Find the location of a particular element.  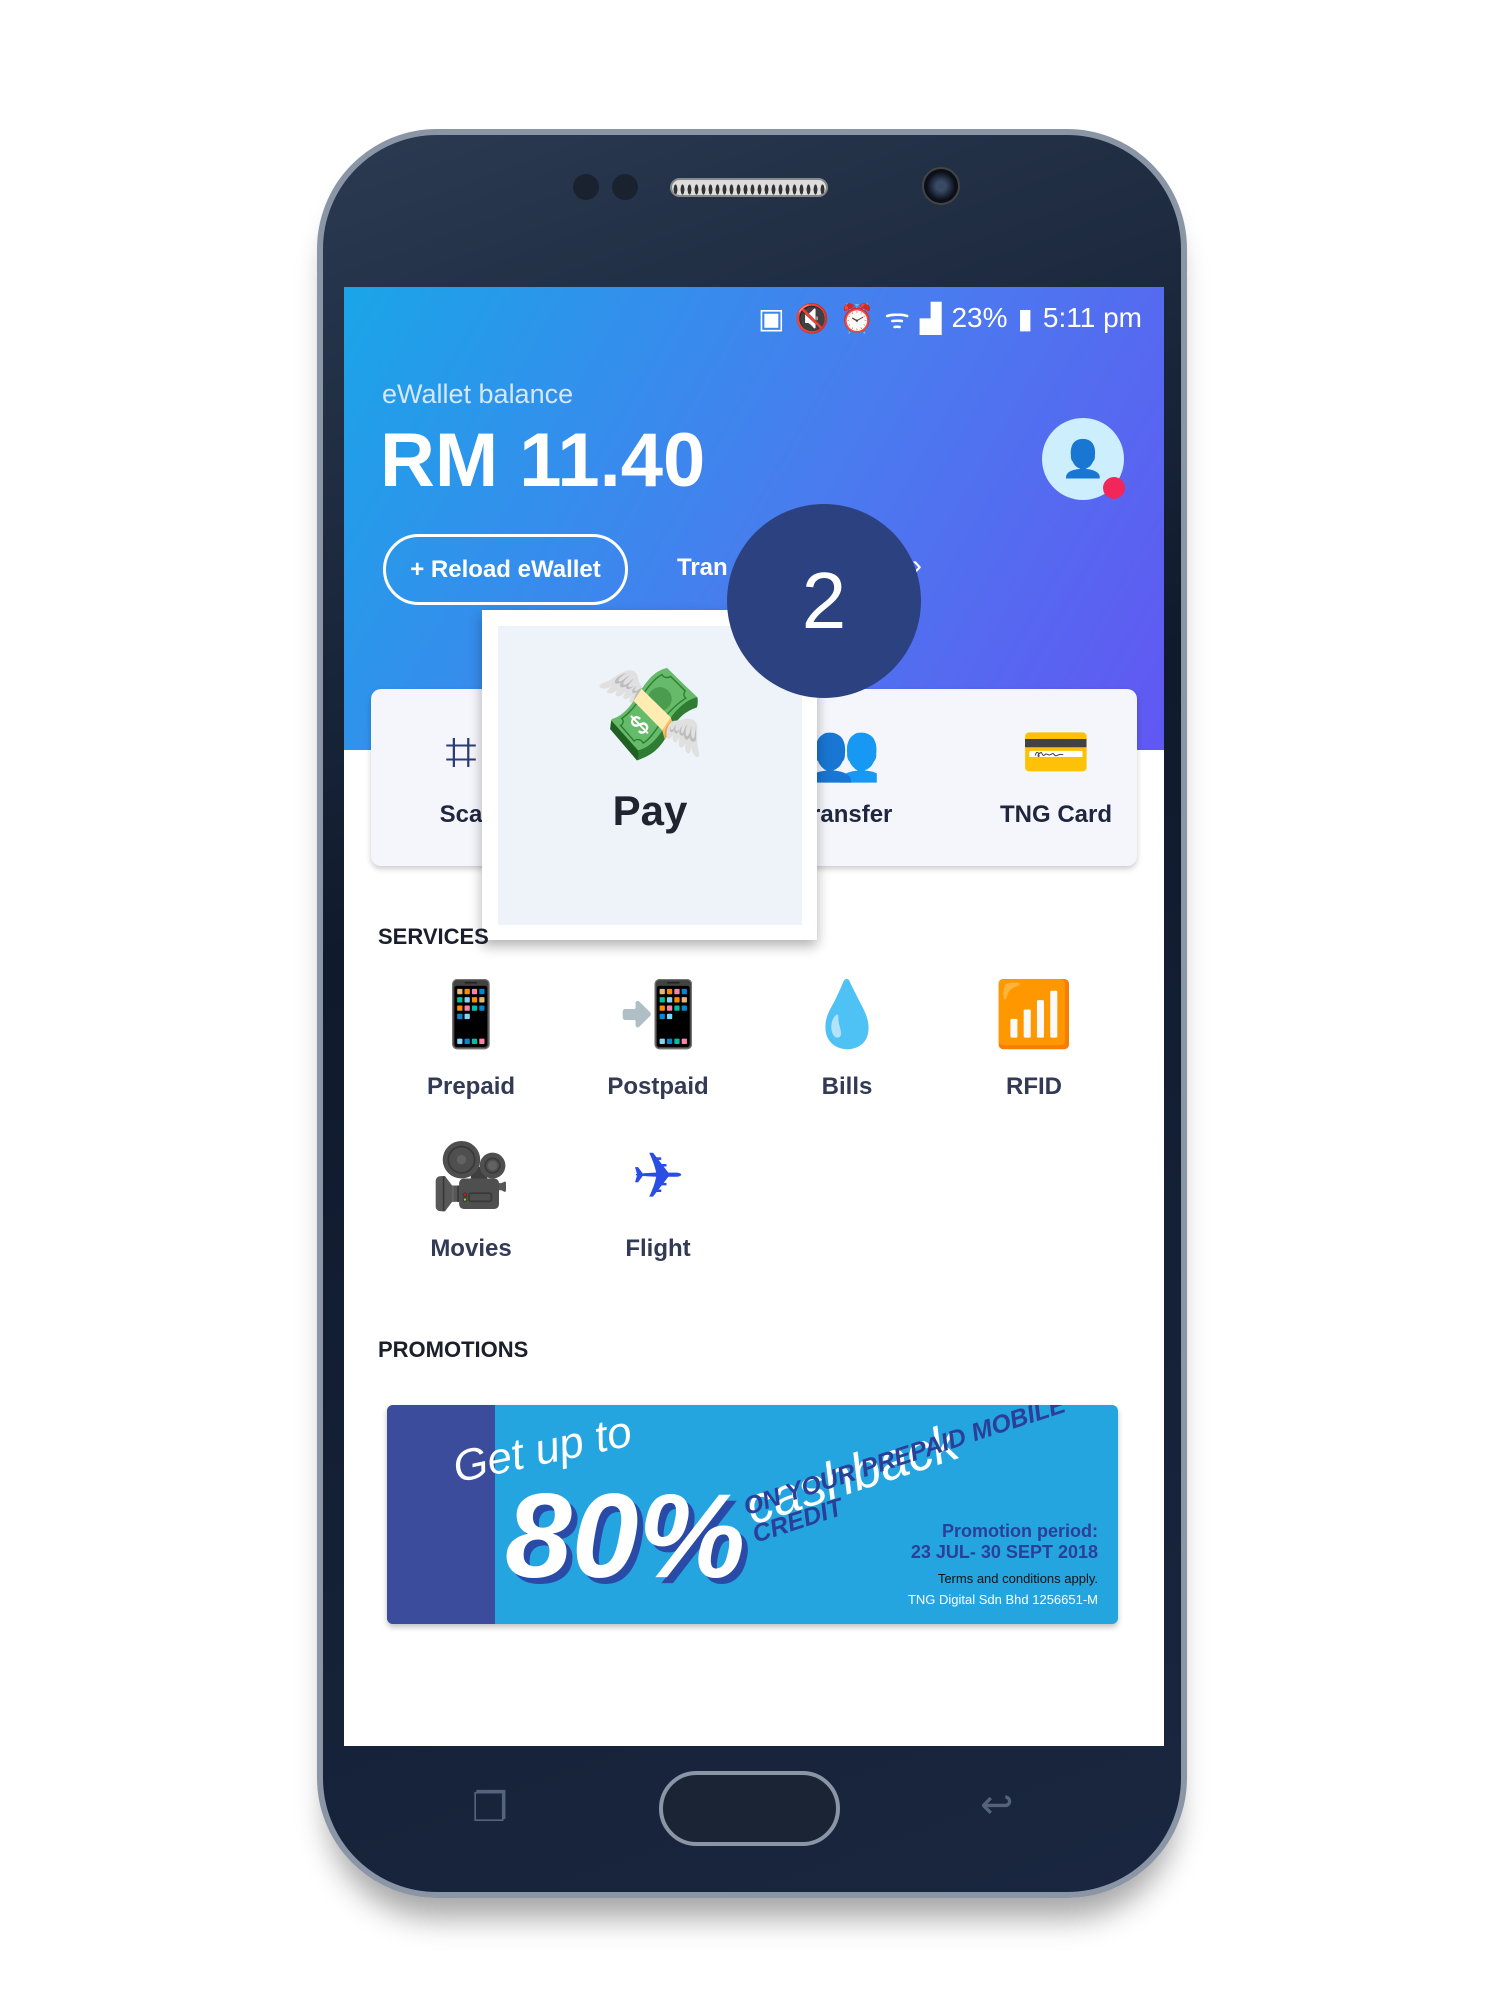

earpiece-speaker is located at coordinates (749, 187).